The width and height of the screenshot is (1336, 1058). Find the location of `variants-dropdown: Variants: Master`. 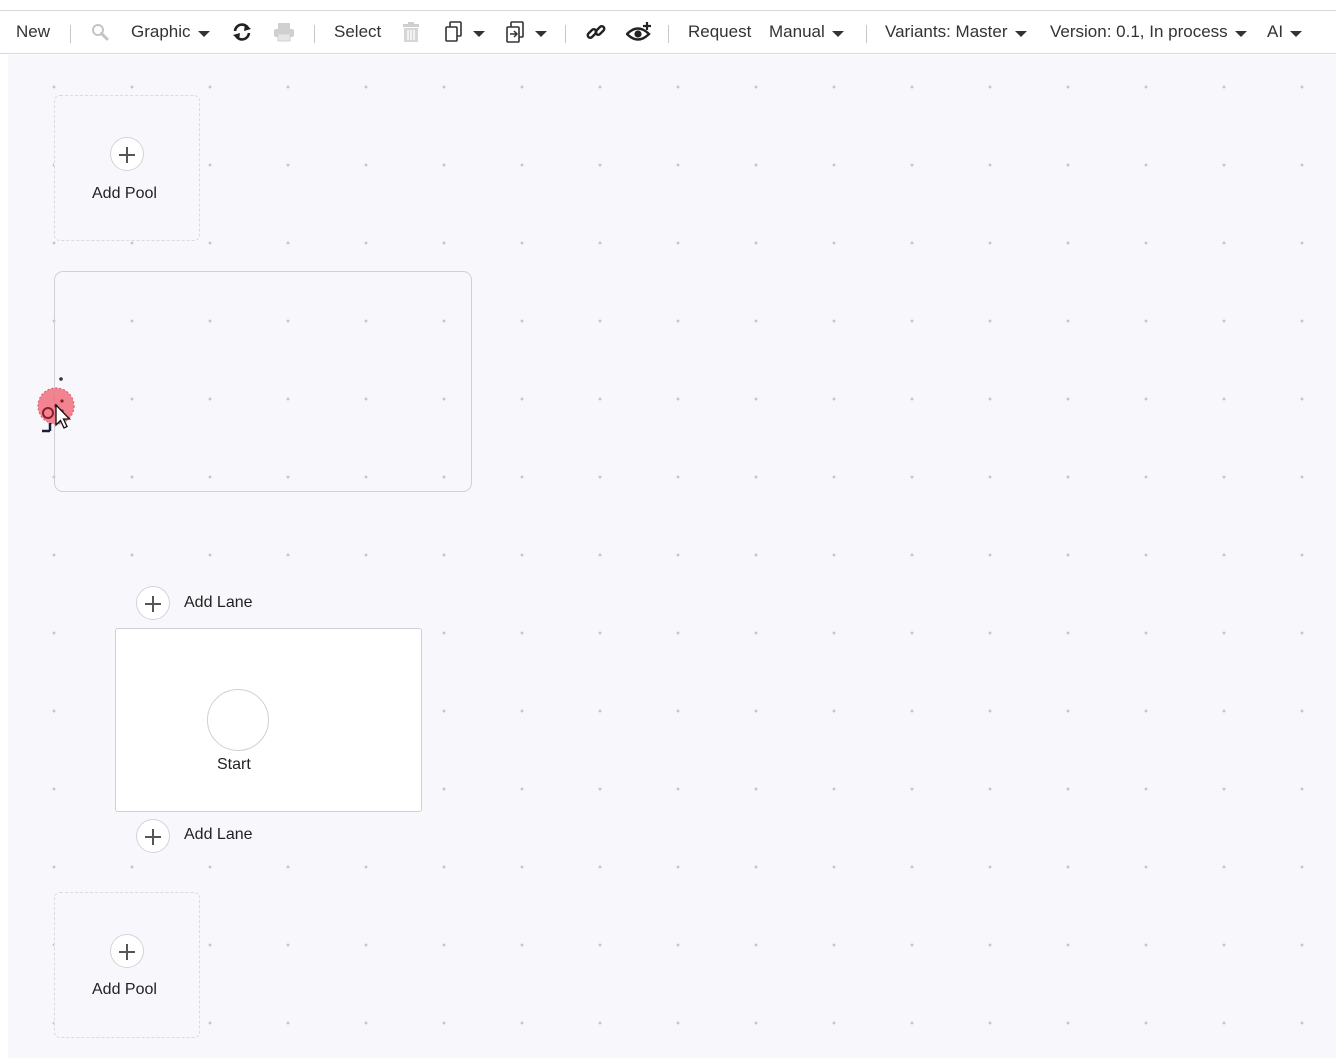

variants-dropdown: Variants: Master is located at coordinates (956, 32).